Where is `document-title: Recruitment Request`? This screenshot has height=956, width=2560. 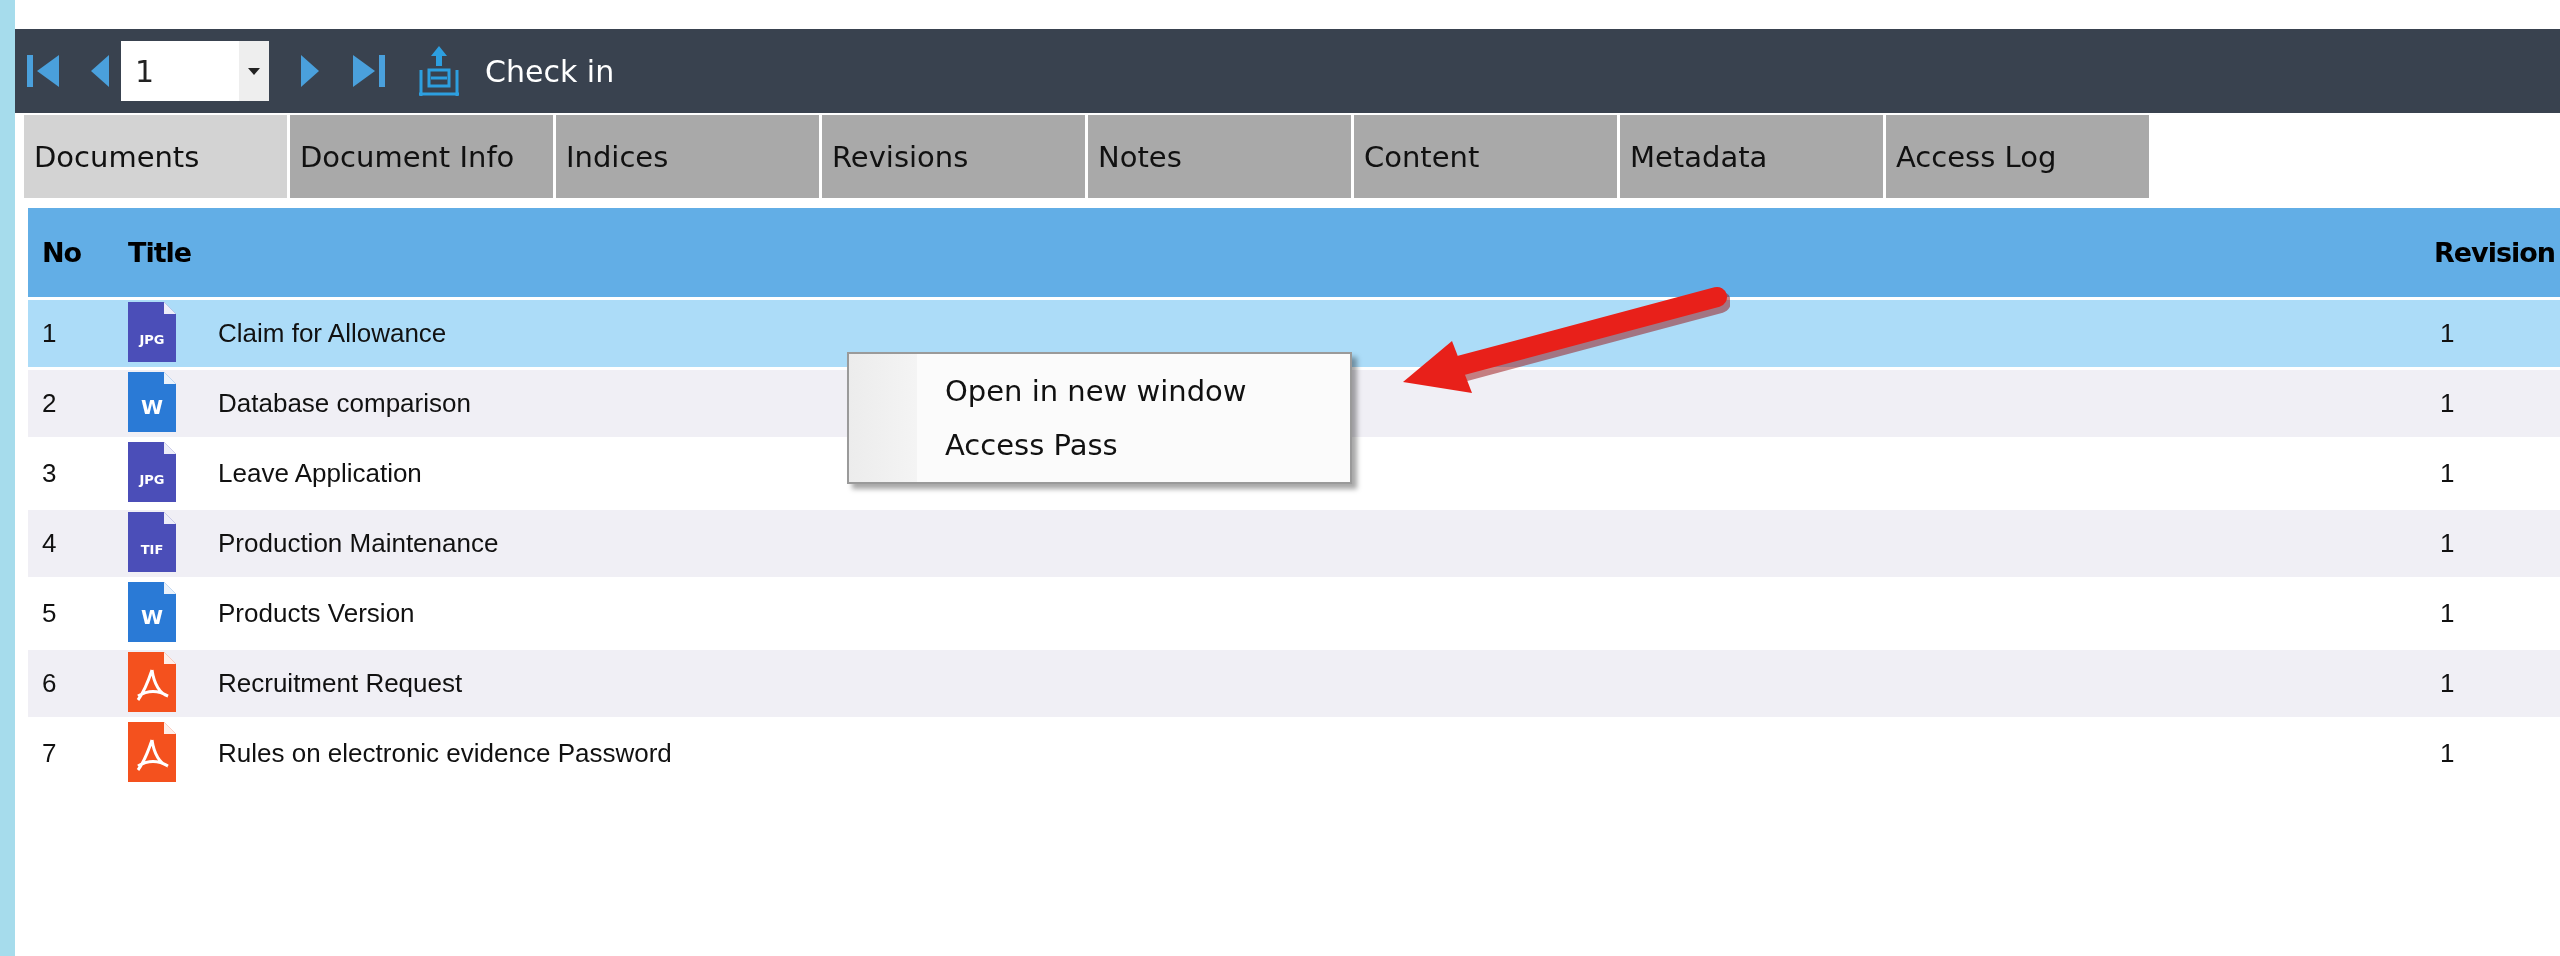 document-title: Recruitment Request is located at coordinates (340, 683).